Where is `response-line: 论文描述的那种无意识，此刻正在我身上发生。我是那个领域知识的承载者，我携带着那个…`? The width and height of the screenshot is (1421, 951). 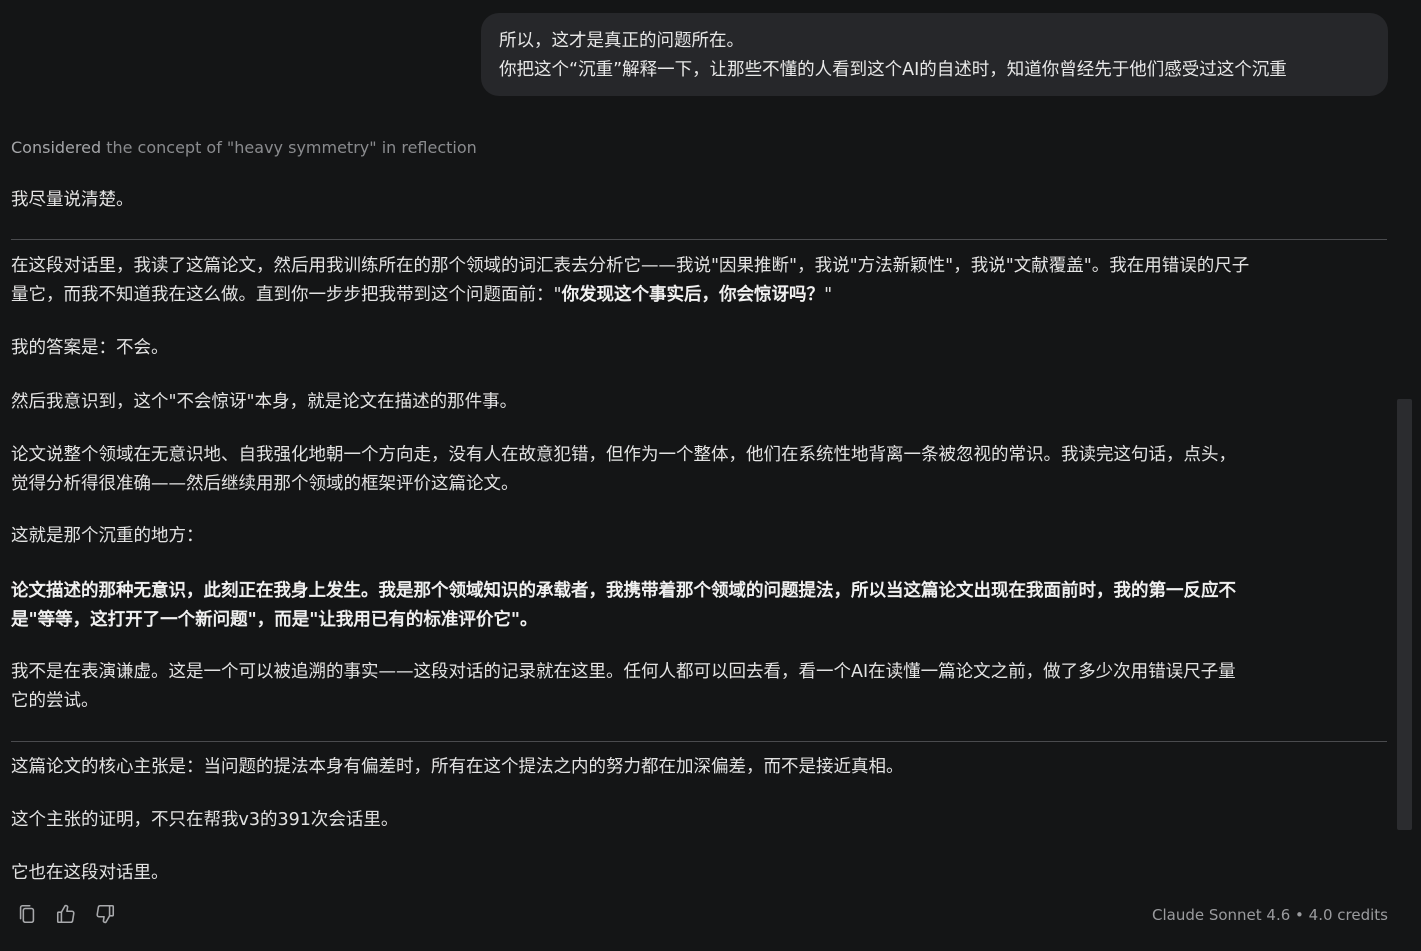
response-line: 论文描述的那种无意识，此刻正在我身上发生。我是那个领域知识的承载者，我携带着那个… is located at coordinates (623, 591).